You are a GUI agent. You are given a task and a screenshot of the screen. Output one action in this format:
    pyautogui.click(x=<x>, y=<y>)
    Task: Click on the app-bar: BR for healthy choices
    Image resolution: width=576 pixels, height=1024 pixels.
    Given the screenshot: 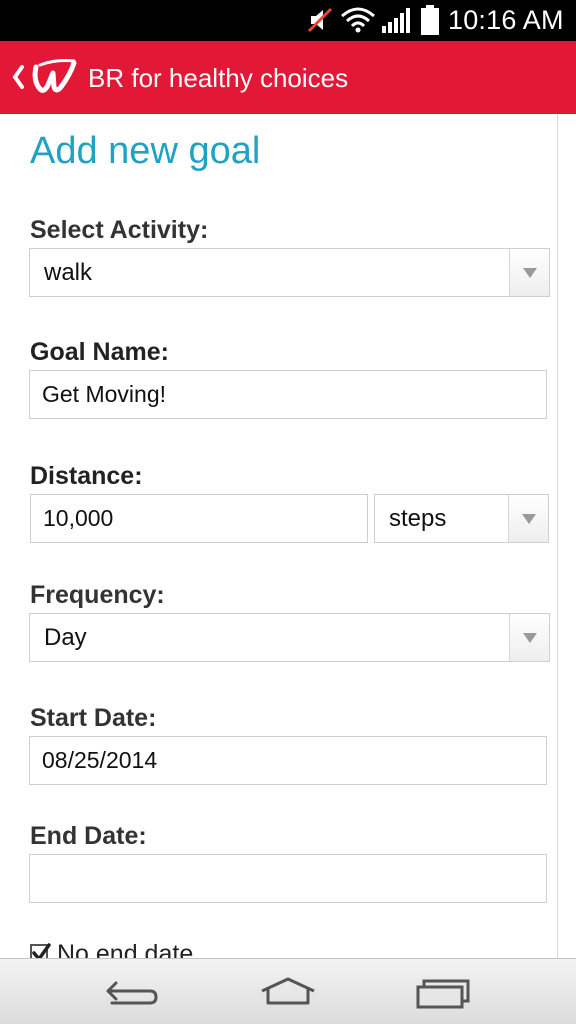 What is the action you would take?
    pyautogui.click(x=288, y=77)
    